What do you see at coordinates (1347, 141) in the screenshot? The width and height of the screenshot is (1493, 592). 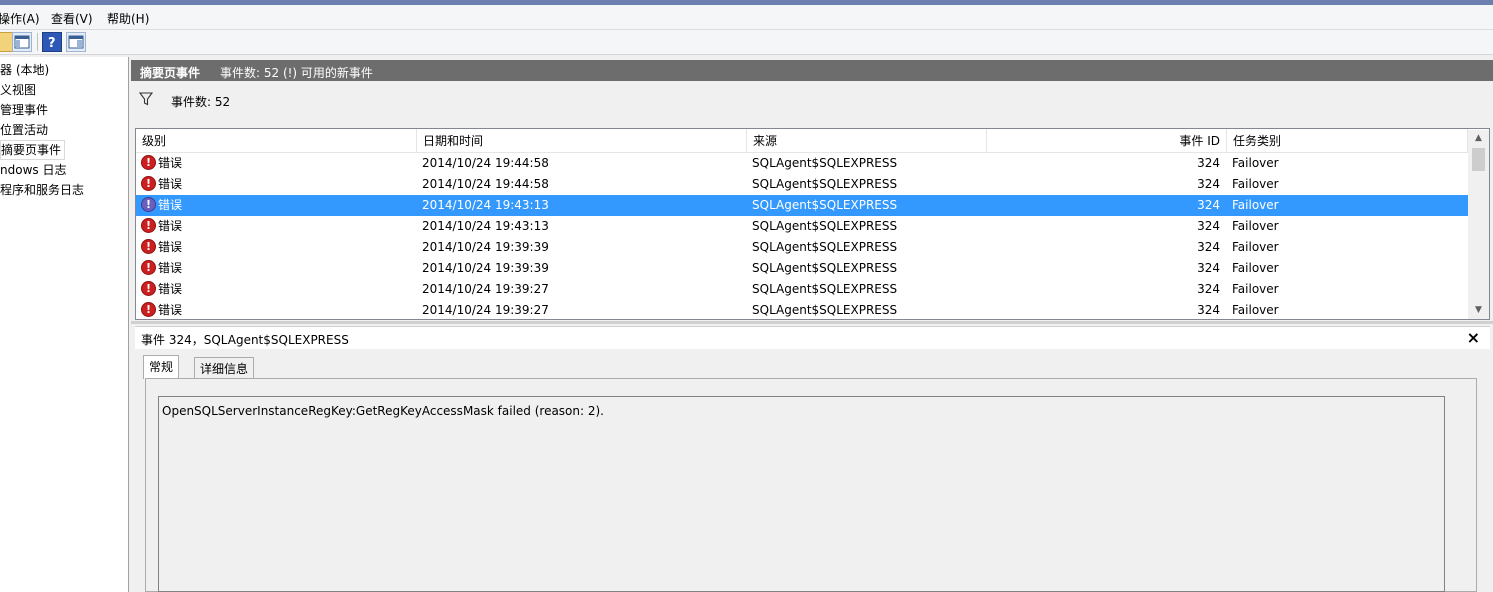 I see `column-header-task-category: 任务类别` at bounding box center [1347, 141].